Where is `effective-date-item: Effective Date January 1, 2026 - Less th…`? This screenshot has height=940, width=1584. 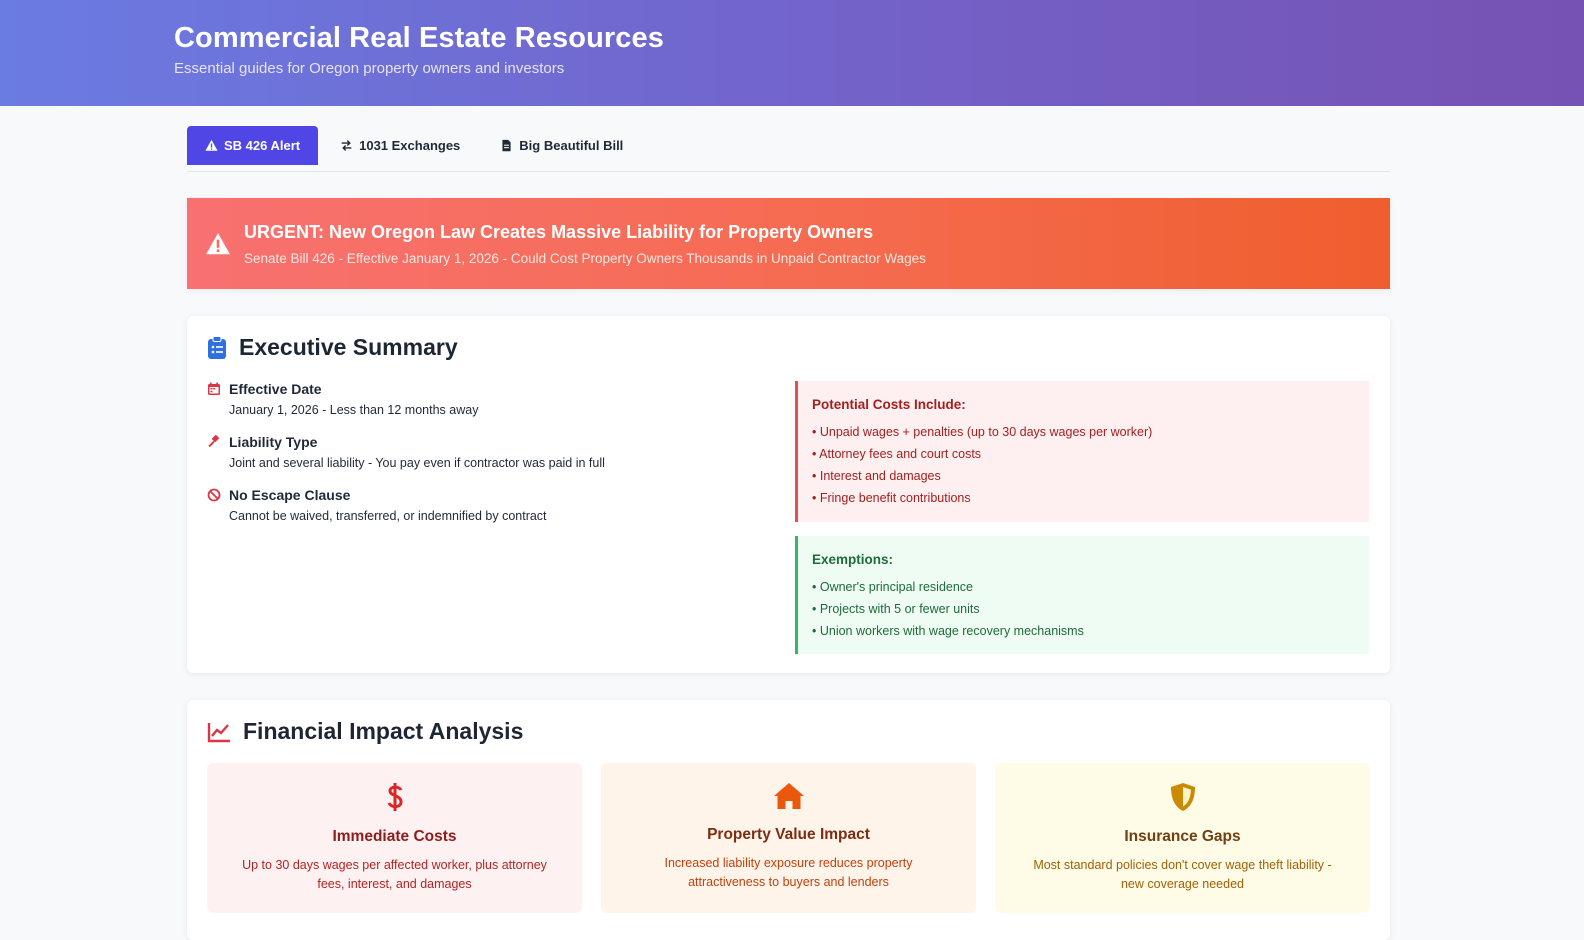 effective-date-item: Effective Date January 1, 2026 - Less th… is located at coordinates (501, 399).